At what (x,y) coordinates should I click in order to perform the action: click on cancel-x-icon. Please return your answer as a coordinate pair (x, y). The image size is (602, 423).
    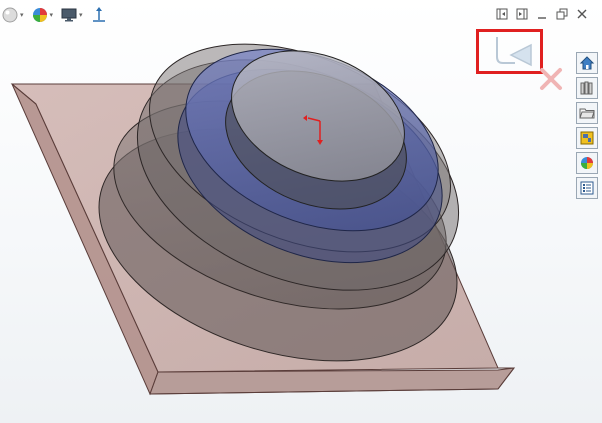
    Looking at the image, I should click on (551, 80).